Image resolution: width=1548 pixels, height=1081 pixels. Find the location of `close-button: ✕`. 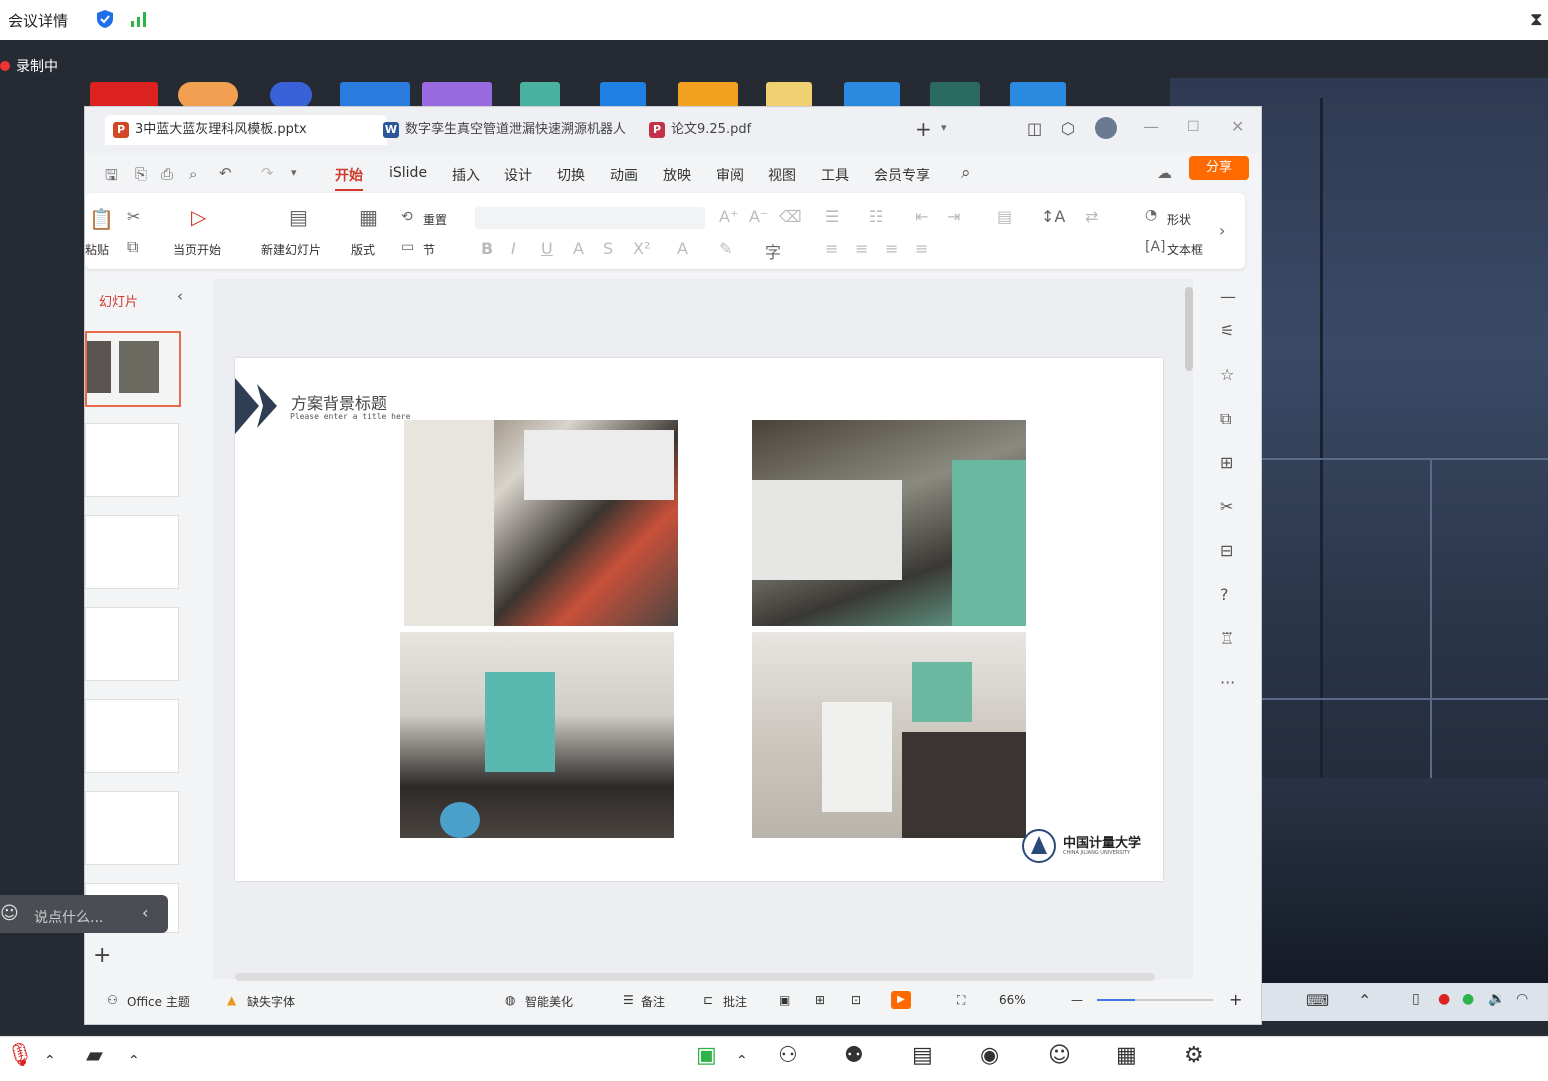

close-button: ✕ is located at coordinates (1237, 126).